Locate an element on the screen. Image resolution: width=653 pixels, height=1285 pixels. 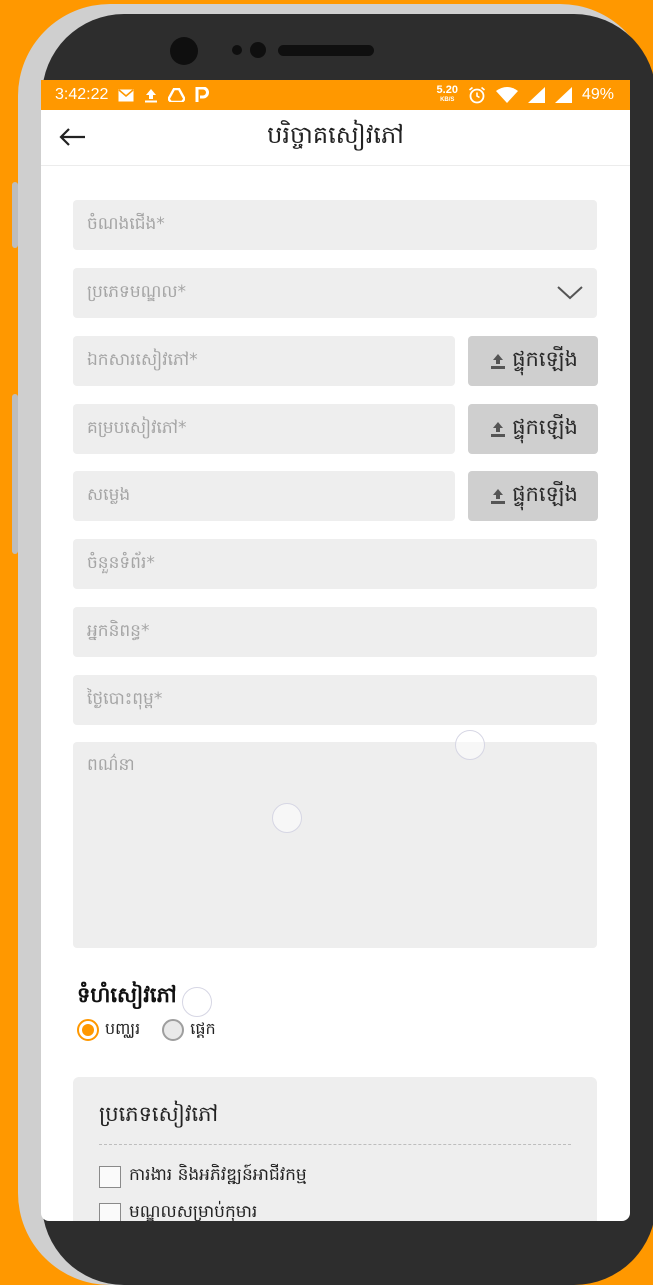
power-button is located at coordinates (15, 474).